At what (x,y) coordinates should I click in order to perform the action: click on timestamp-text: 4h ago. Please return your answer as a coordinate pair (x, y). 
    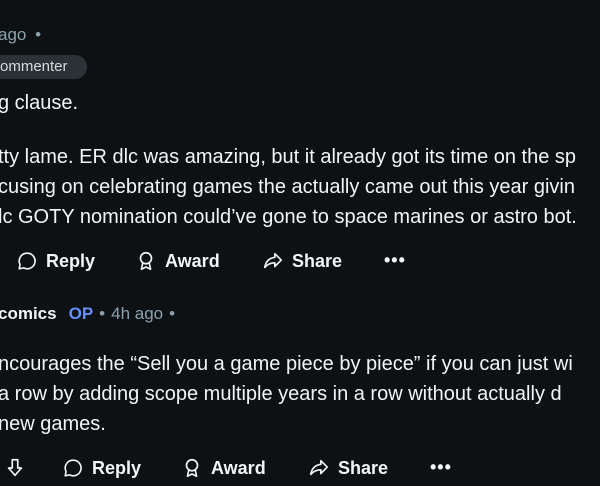
    Looking at the image, I should click on (137, 313).